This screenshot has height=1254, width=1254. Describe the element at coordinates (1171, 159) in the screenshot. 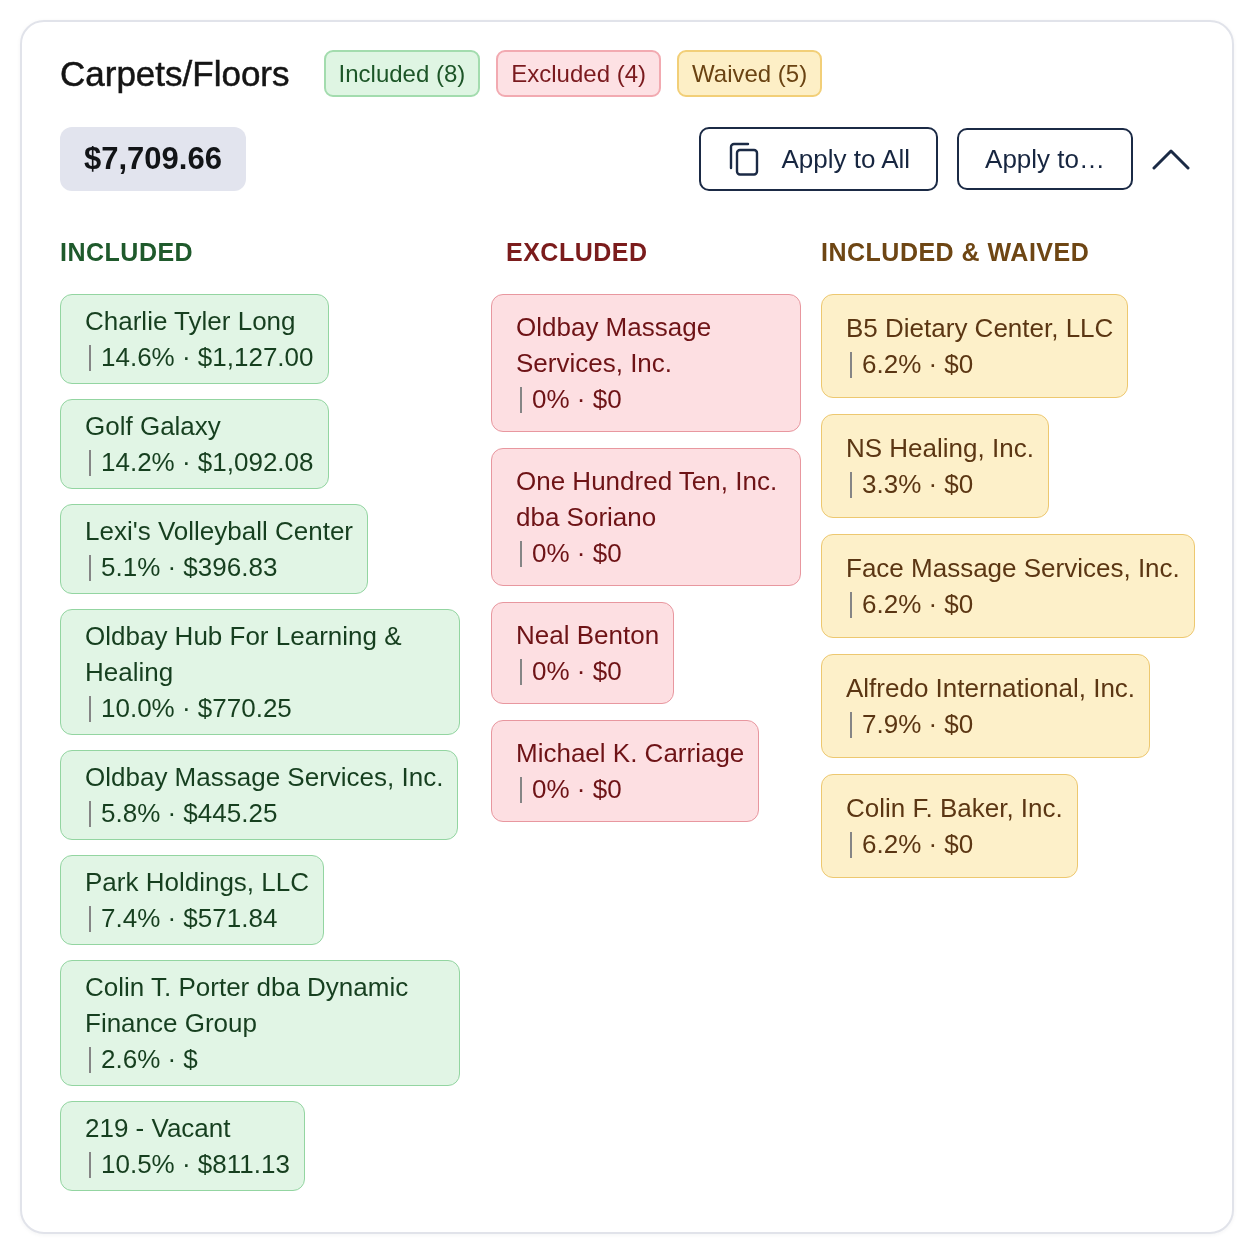

I see `chevron-up-icon` at that location.